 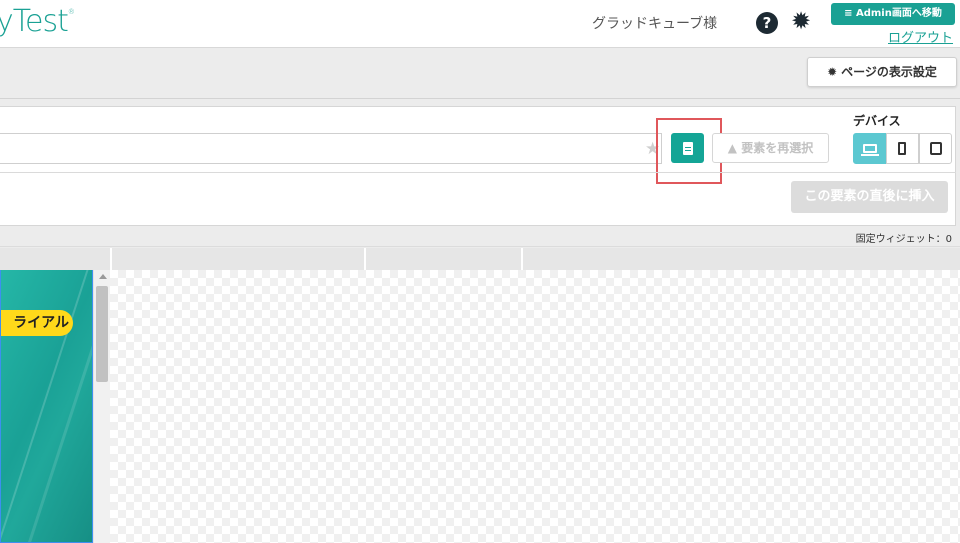 I want to click on device-smartphone-button, so click(x=902, y=148).